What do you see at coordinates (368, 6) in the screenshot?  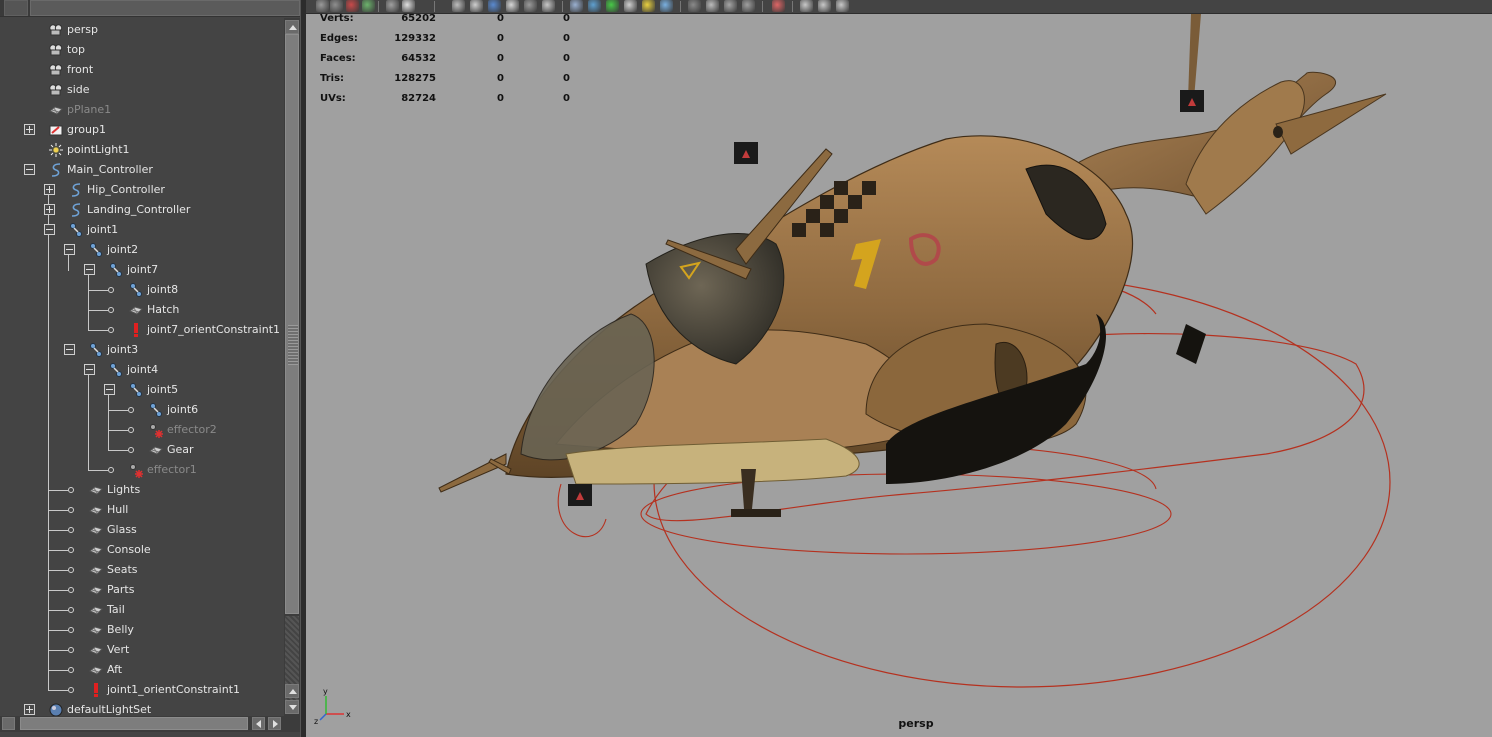 I see `grid-toggle-icon` at bounding box center [368, 6].